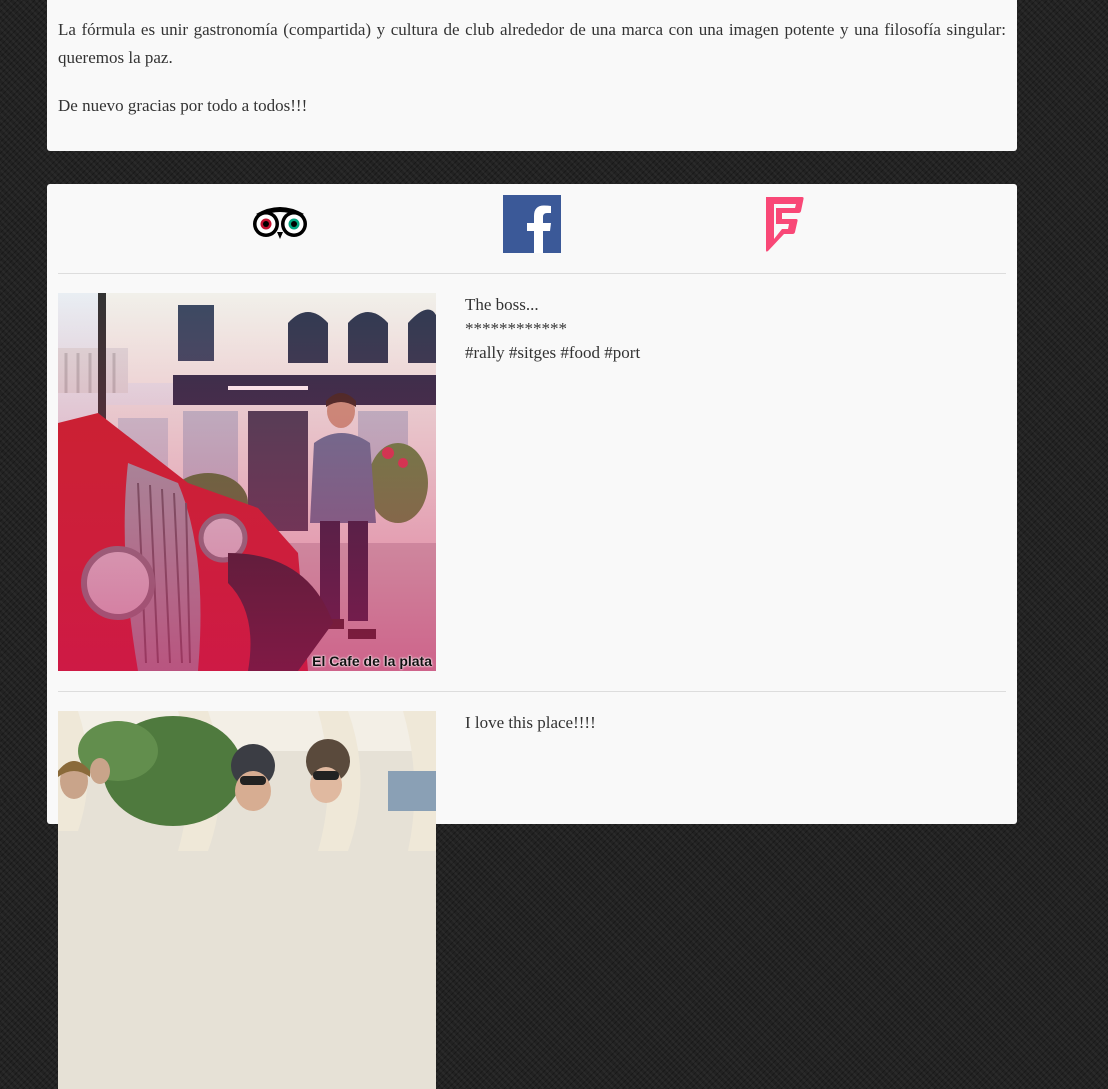 The height and width of the screenshot is (1089, 1108). I want to click on social-icons-row, so click(532, 229).